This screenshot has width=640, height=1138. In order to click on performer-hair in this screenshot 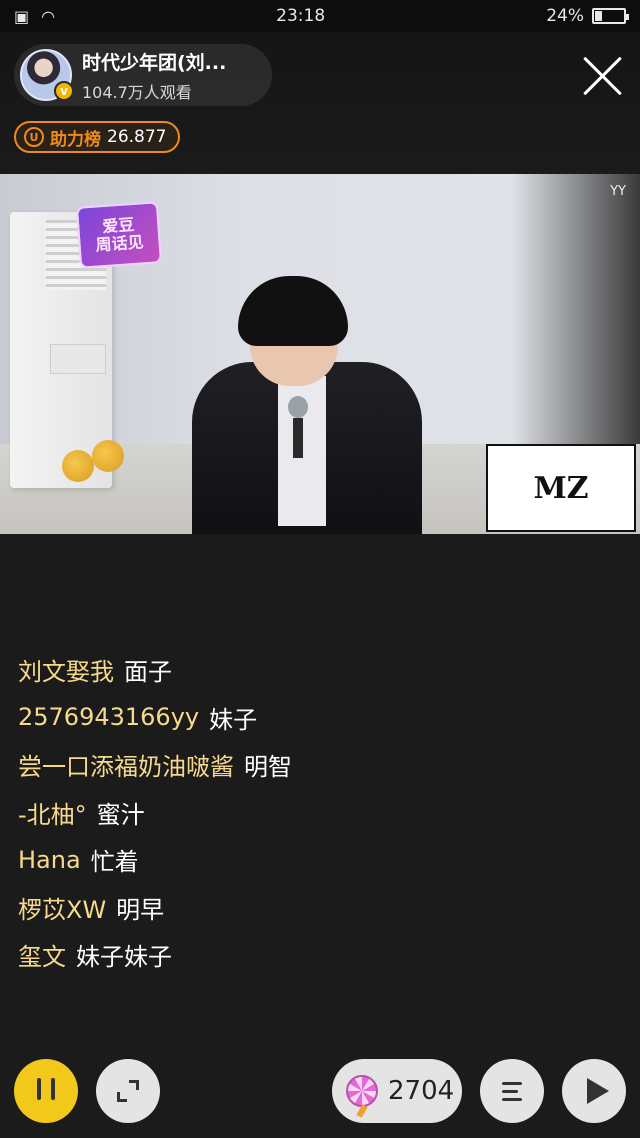, I will do `click(293, 311)`.